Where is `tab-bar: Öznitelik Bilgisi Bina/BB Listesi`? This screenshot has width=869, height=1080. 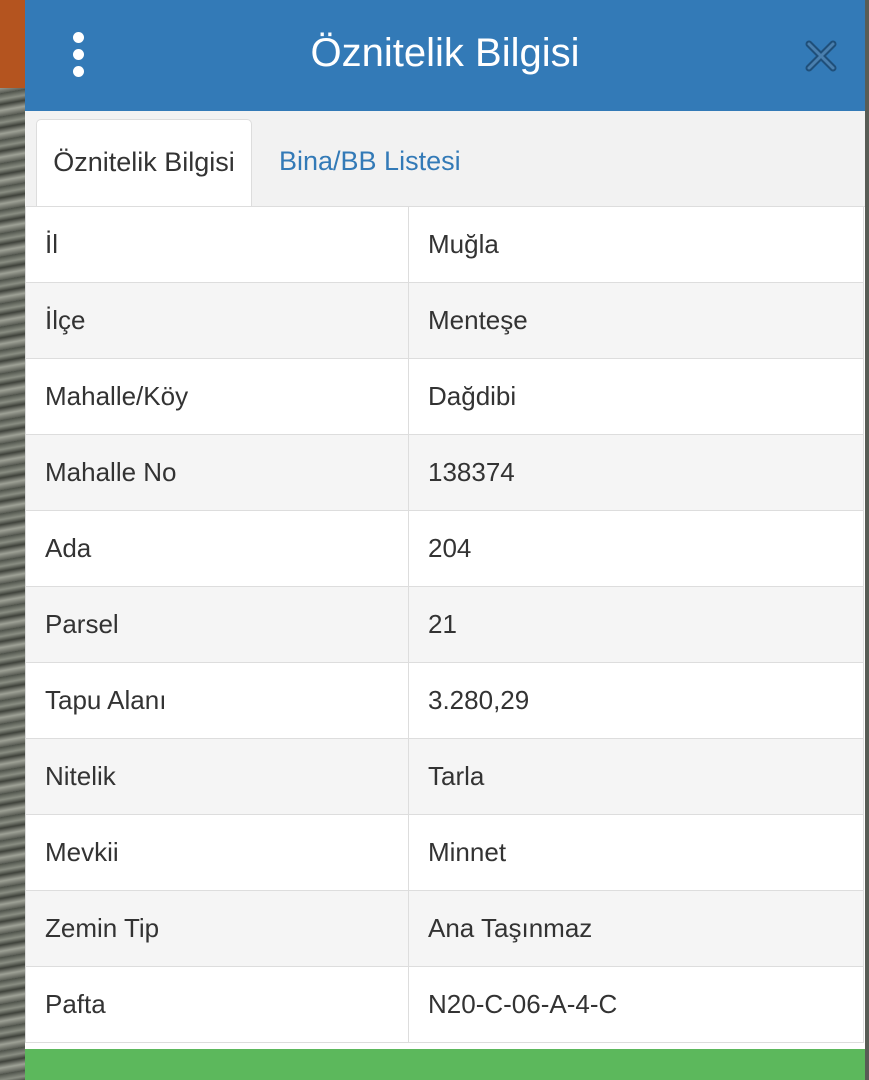 tab-bar: Öznitelik Bilgisi Bina/BB Listesi is located at coordinates (445, 159).